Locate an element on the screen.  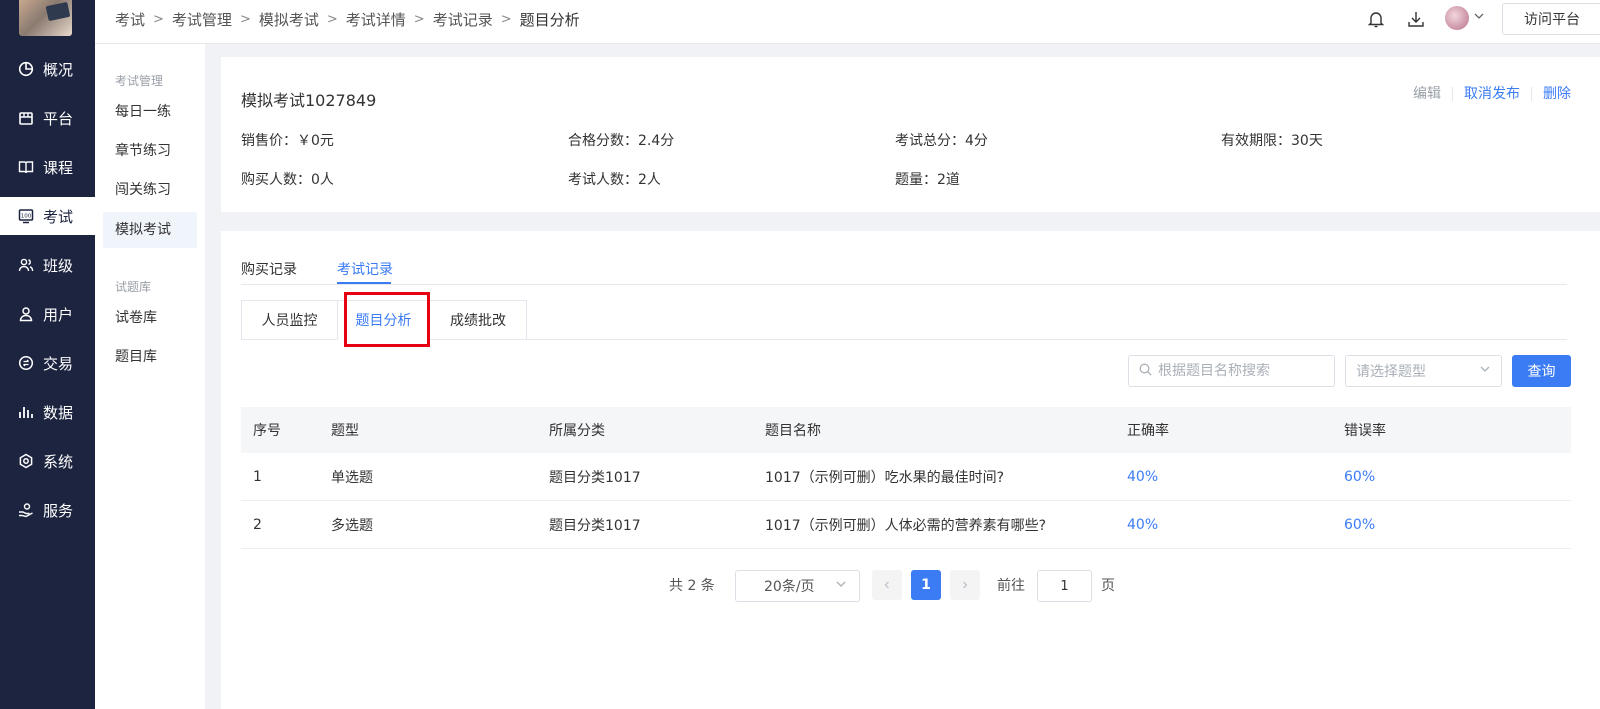
nav-item-label: 平台 is located at coordinates (58, 118).